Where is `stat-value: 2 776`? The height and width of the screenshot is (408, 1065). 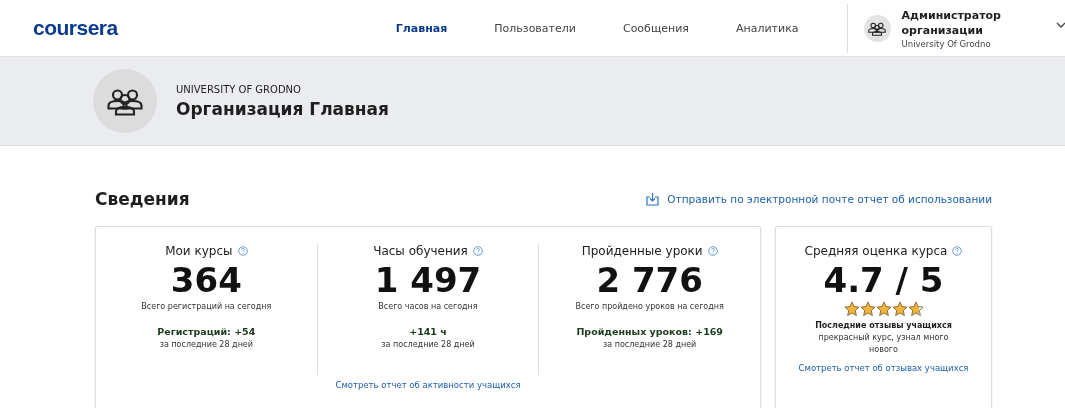 stat-value: 2 776 is located at coordinates (649, 280).